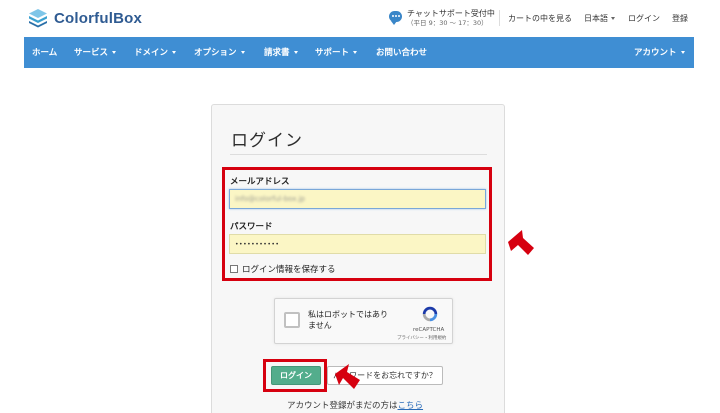 This screenshot has width=720, height=413. I want to click on title-divider, so click(358, 154).